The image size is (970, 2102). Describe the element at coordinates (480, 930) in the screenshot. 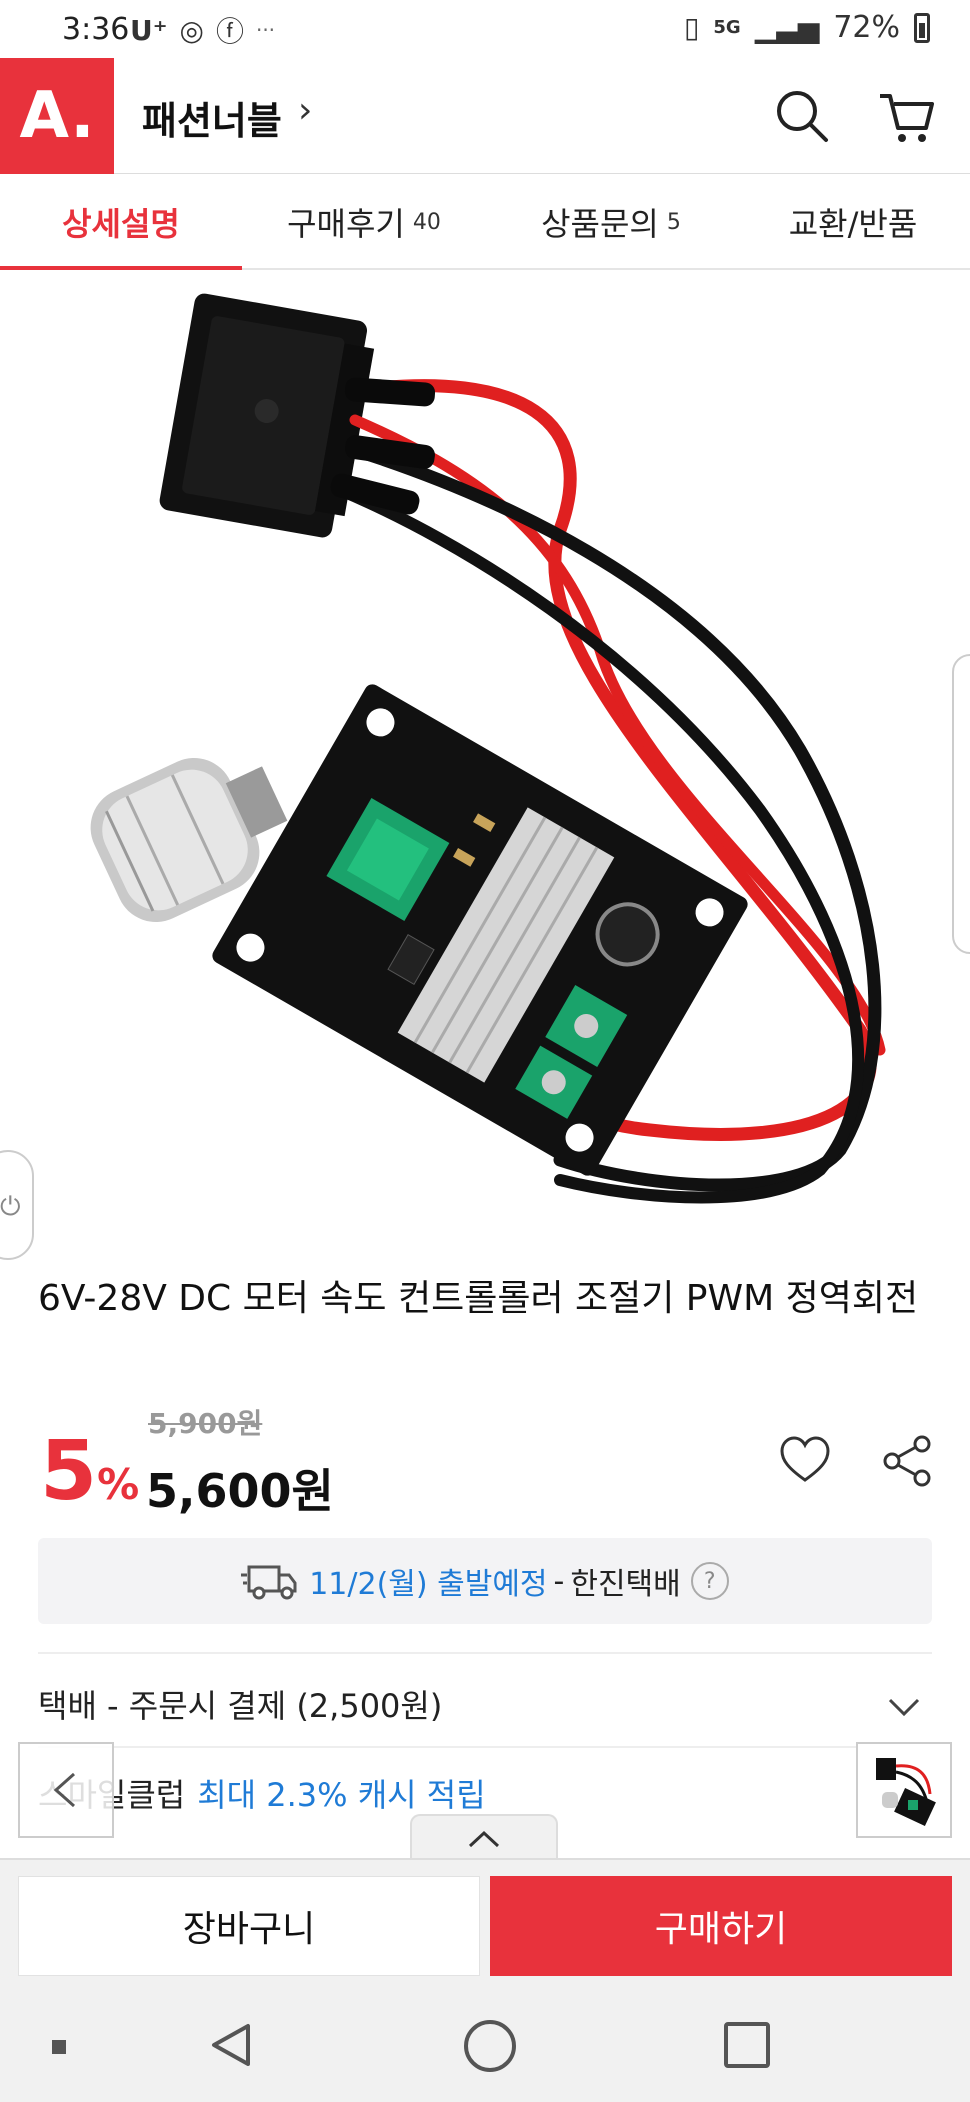

I see `pcb-board` at that location.